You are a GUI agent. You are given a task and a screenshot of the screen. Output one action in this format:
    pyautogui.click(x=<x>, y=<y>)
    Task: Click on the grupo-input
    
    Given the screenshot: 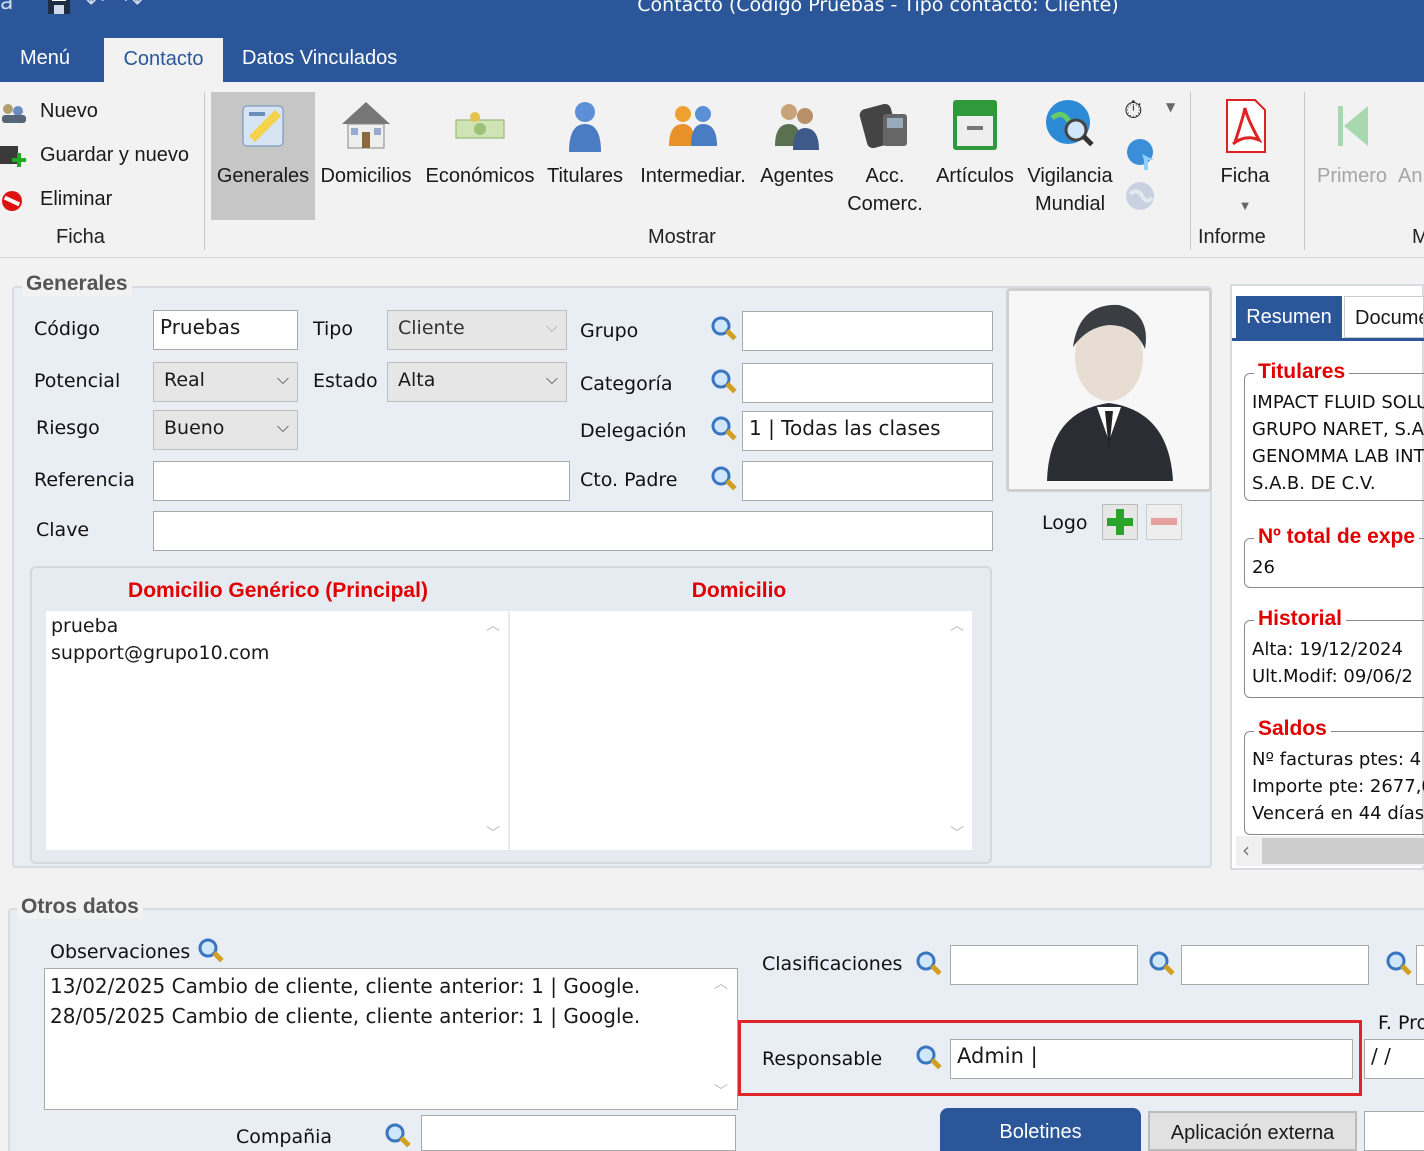 What is the action you would take?
    pyautogui.click(x=867, y=331)
    